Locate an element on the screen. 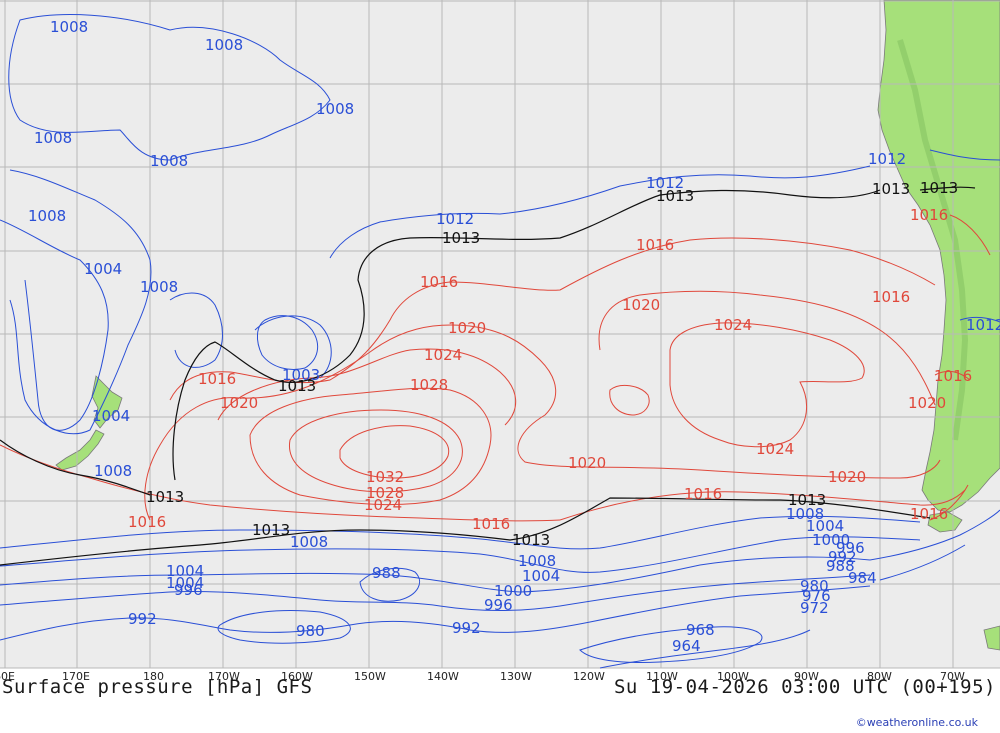 The image size is (1000, 733). longitude-tick-label: 120W is located at coordinates (589, 676).